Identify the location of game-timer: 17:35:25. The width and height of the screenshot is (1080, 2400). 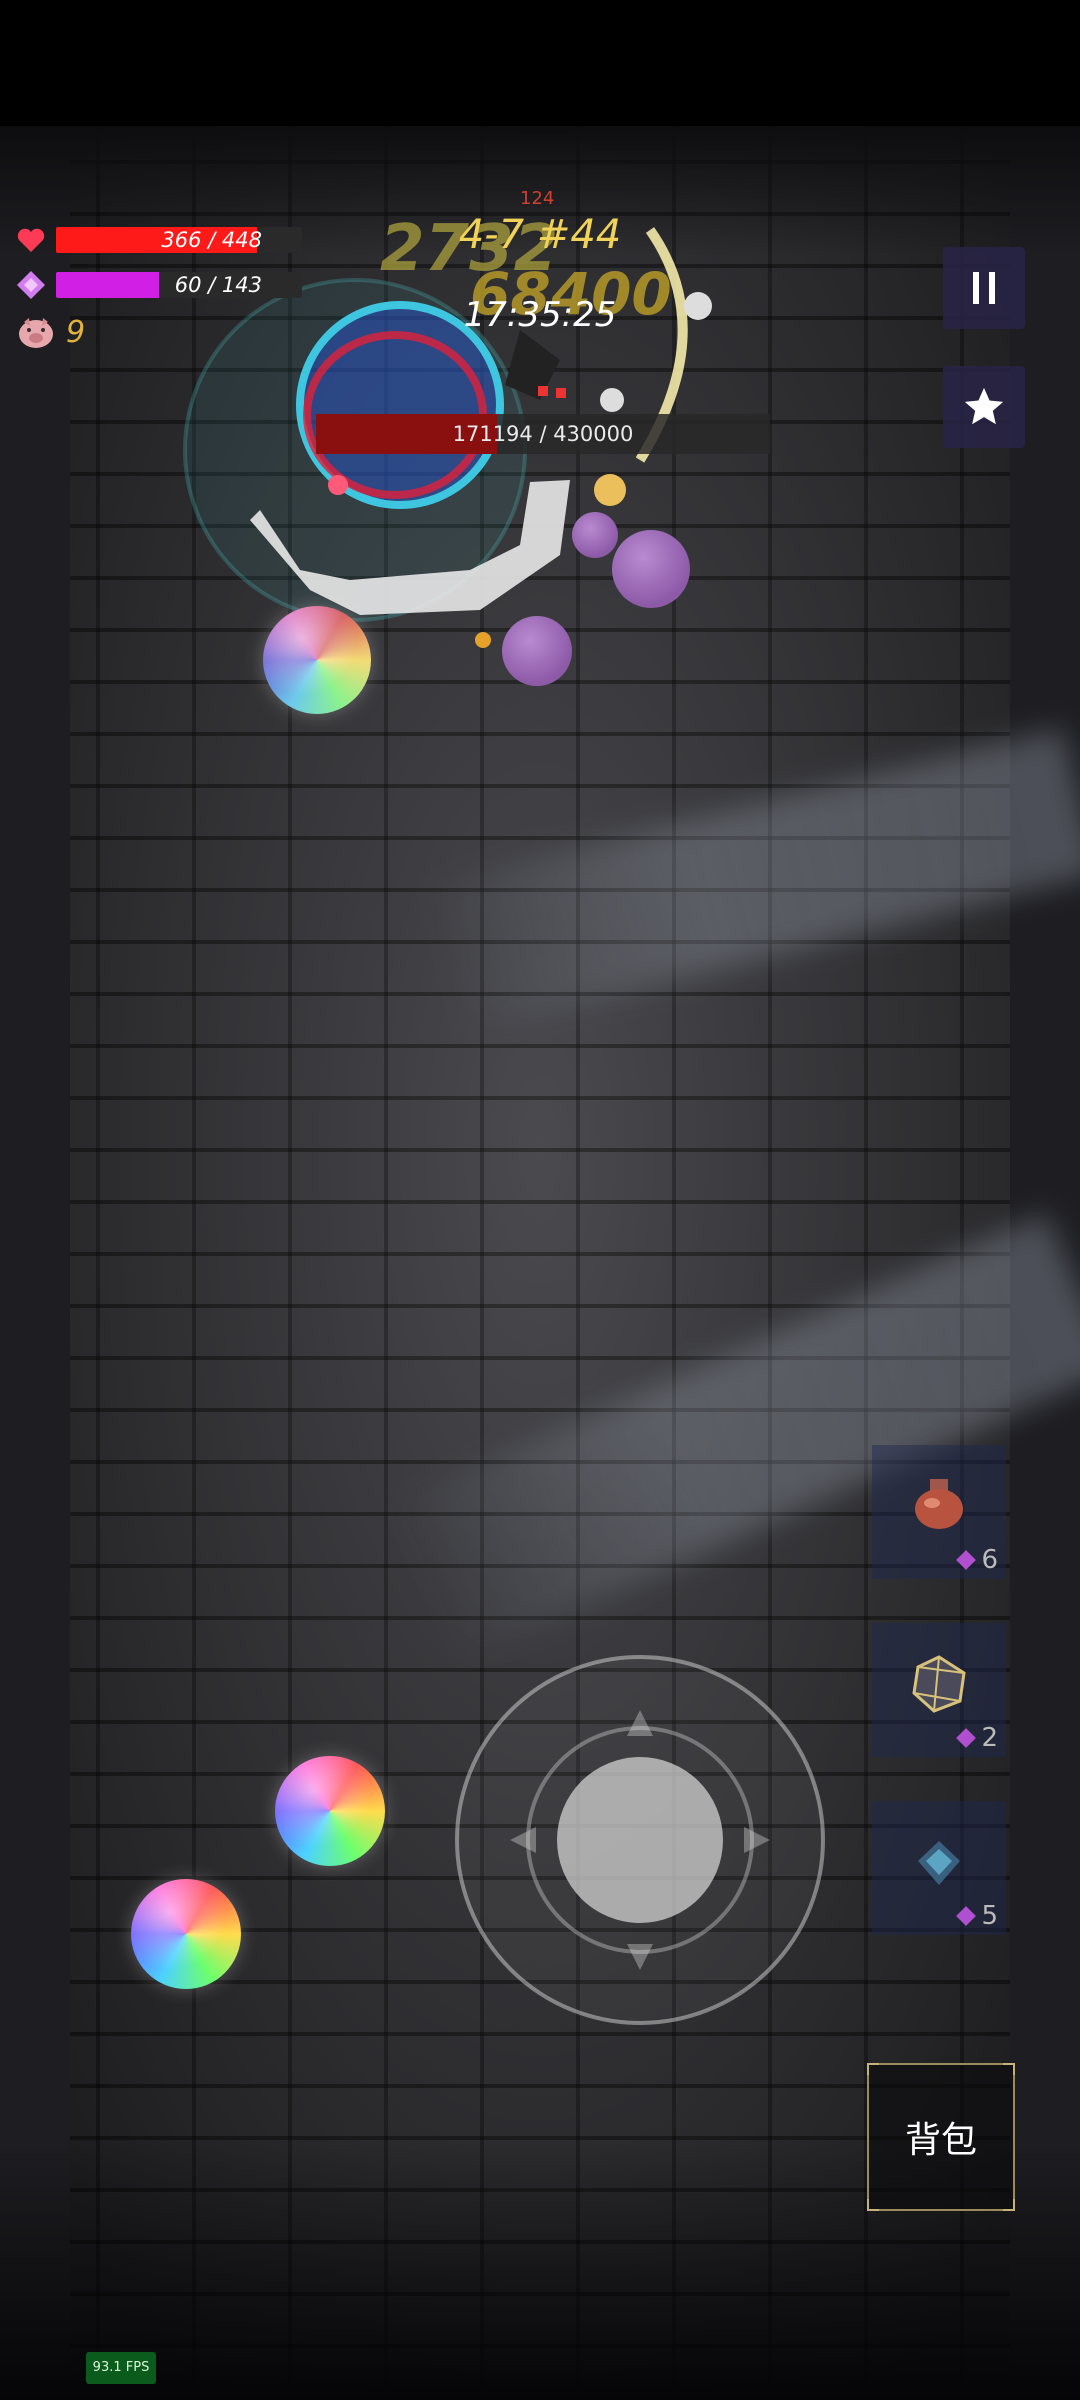
(540, 315).